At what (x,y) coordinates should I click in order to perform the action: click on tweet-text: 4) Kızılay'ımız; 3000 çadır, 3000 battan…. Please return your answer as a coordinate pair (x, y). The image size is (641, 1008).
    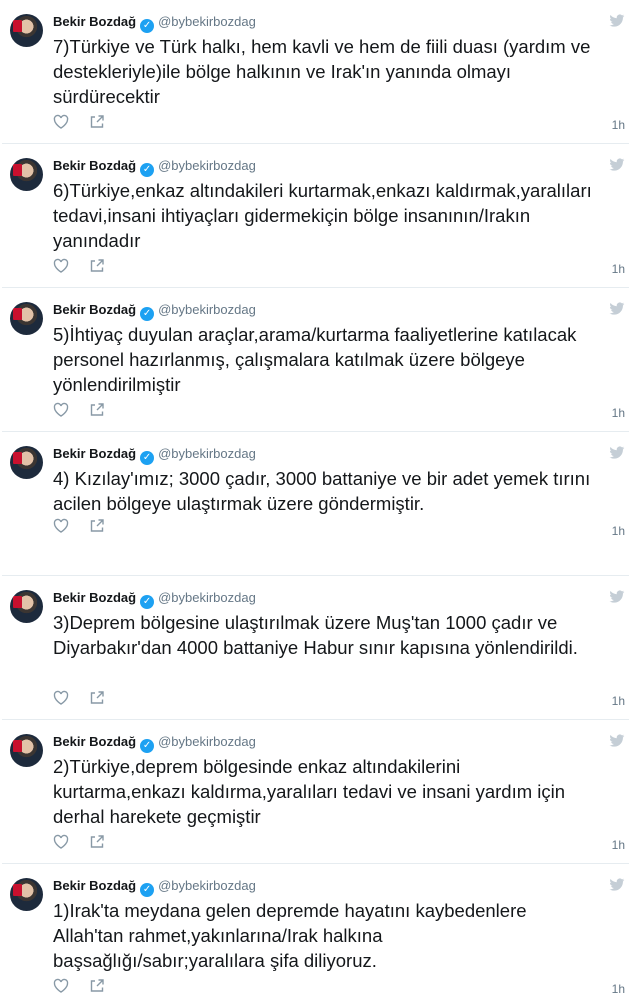
    Looking at the image, I should click on (322, 491).